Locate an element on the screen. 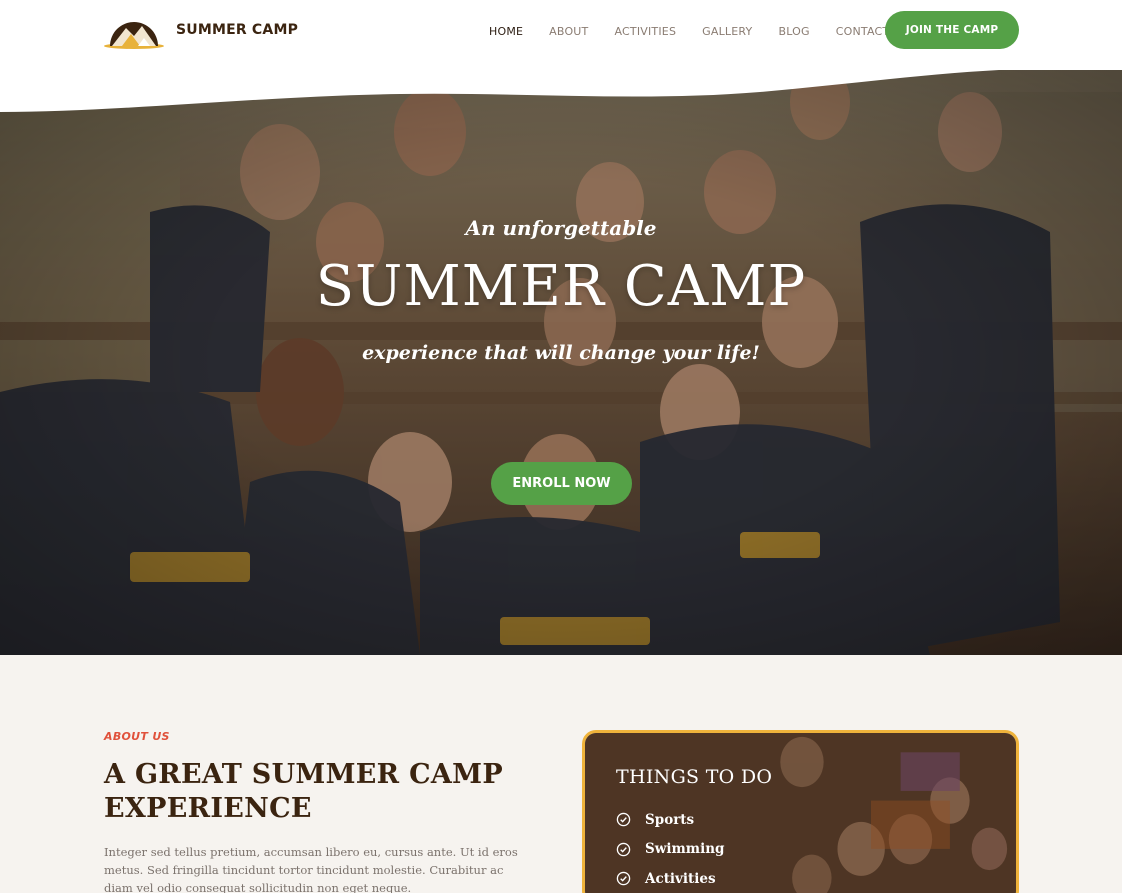 The height and width of the screenshot is (893, 1122). hero-wave-divider is located at coordinates (561, 87).